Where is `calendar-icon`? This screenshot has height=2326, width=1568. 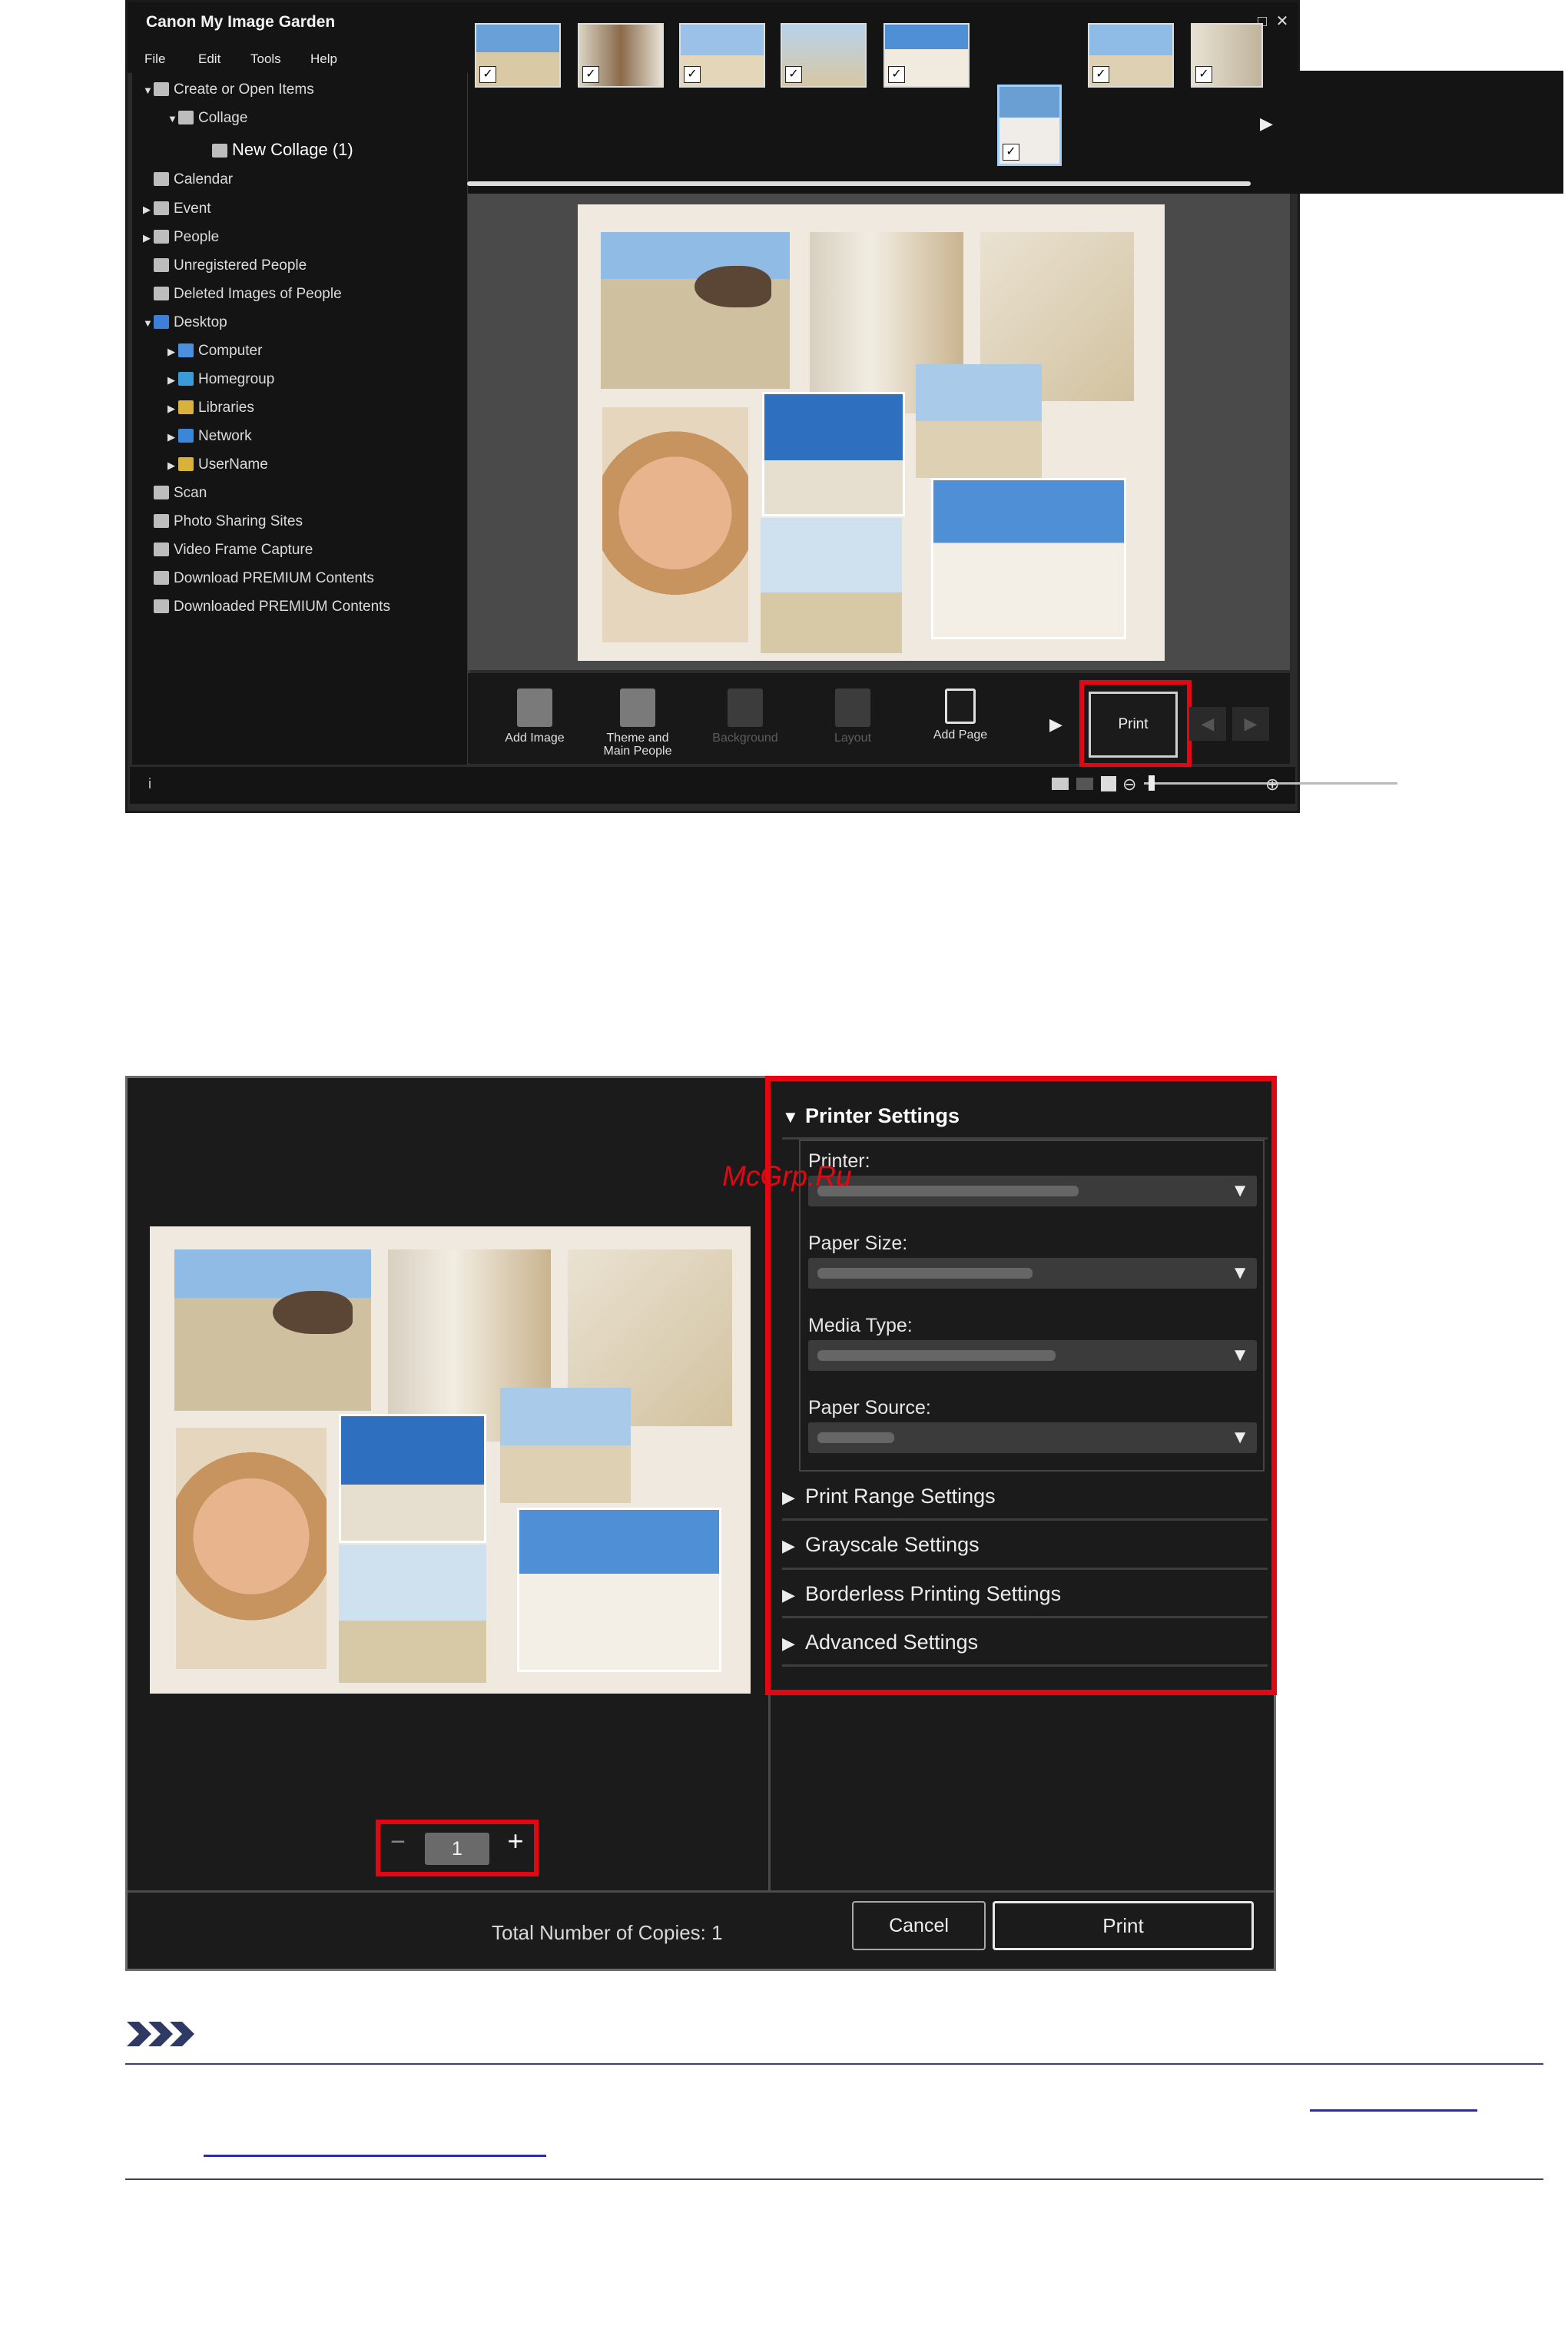 calendar-icon is located at coordinates (161, 179).